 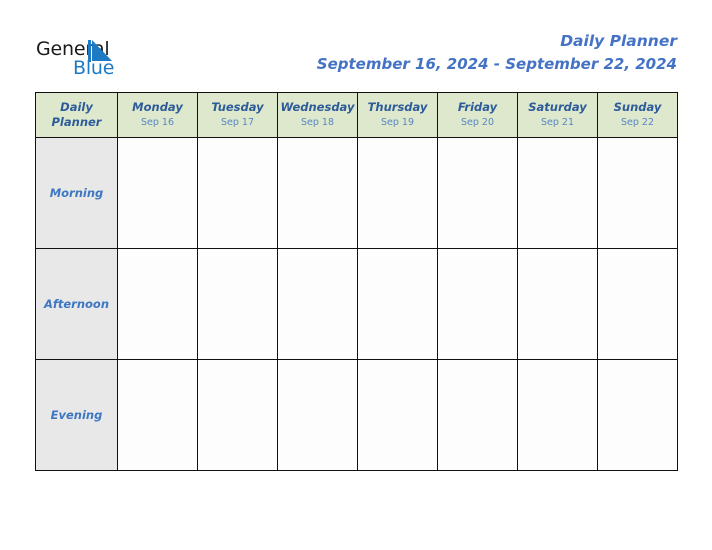 I want to click on page-title: Daily Planner, so click(x=618, y=41).